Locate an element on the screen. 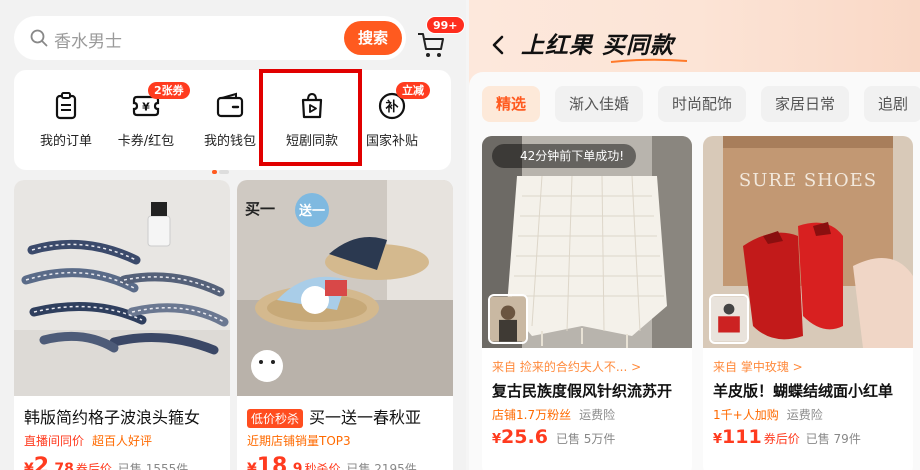  sold-count: 已售 79件 is located at coordinates (833, 439).